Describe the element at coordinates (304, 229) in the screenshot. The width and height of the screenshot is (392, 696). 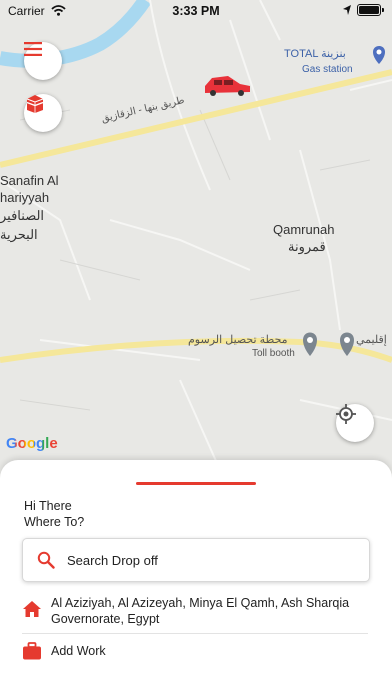
I see `qamrunah-label: Qamrunah` at that location.